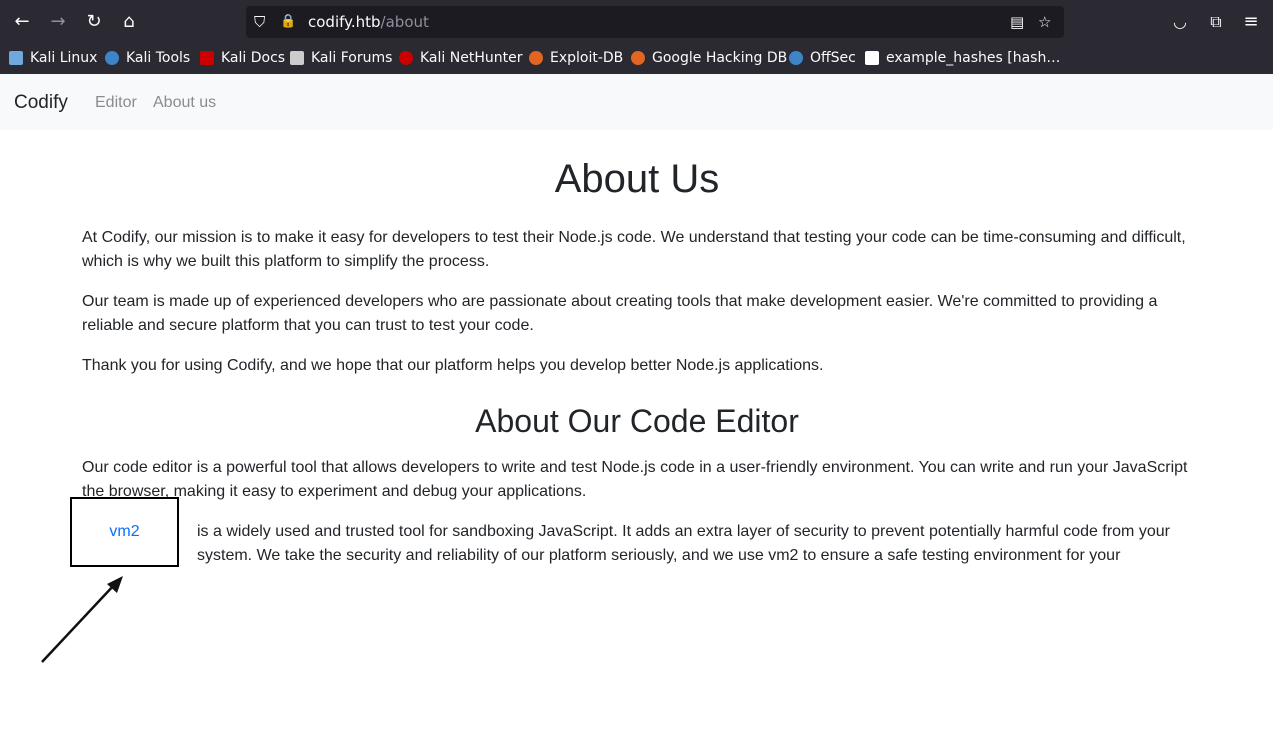  I want to click on annotation-arrow-icon, so click(82, 619).